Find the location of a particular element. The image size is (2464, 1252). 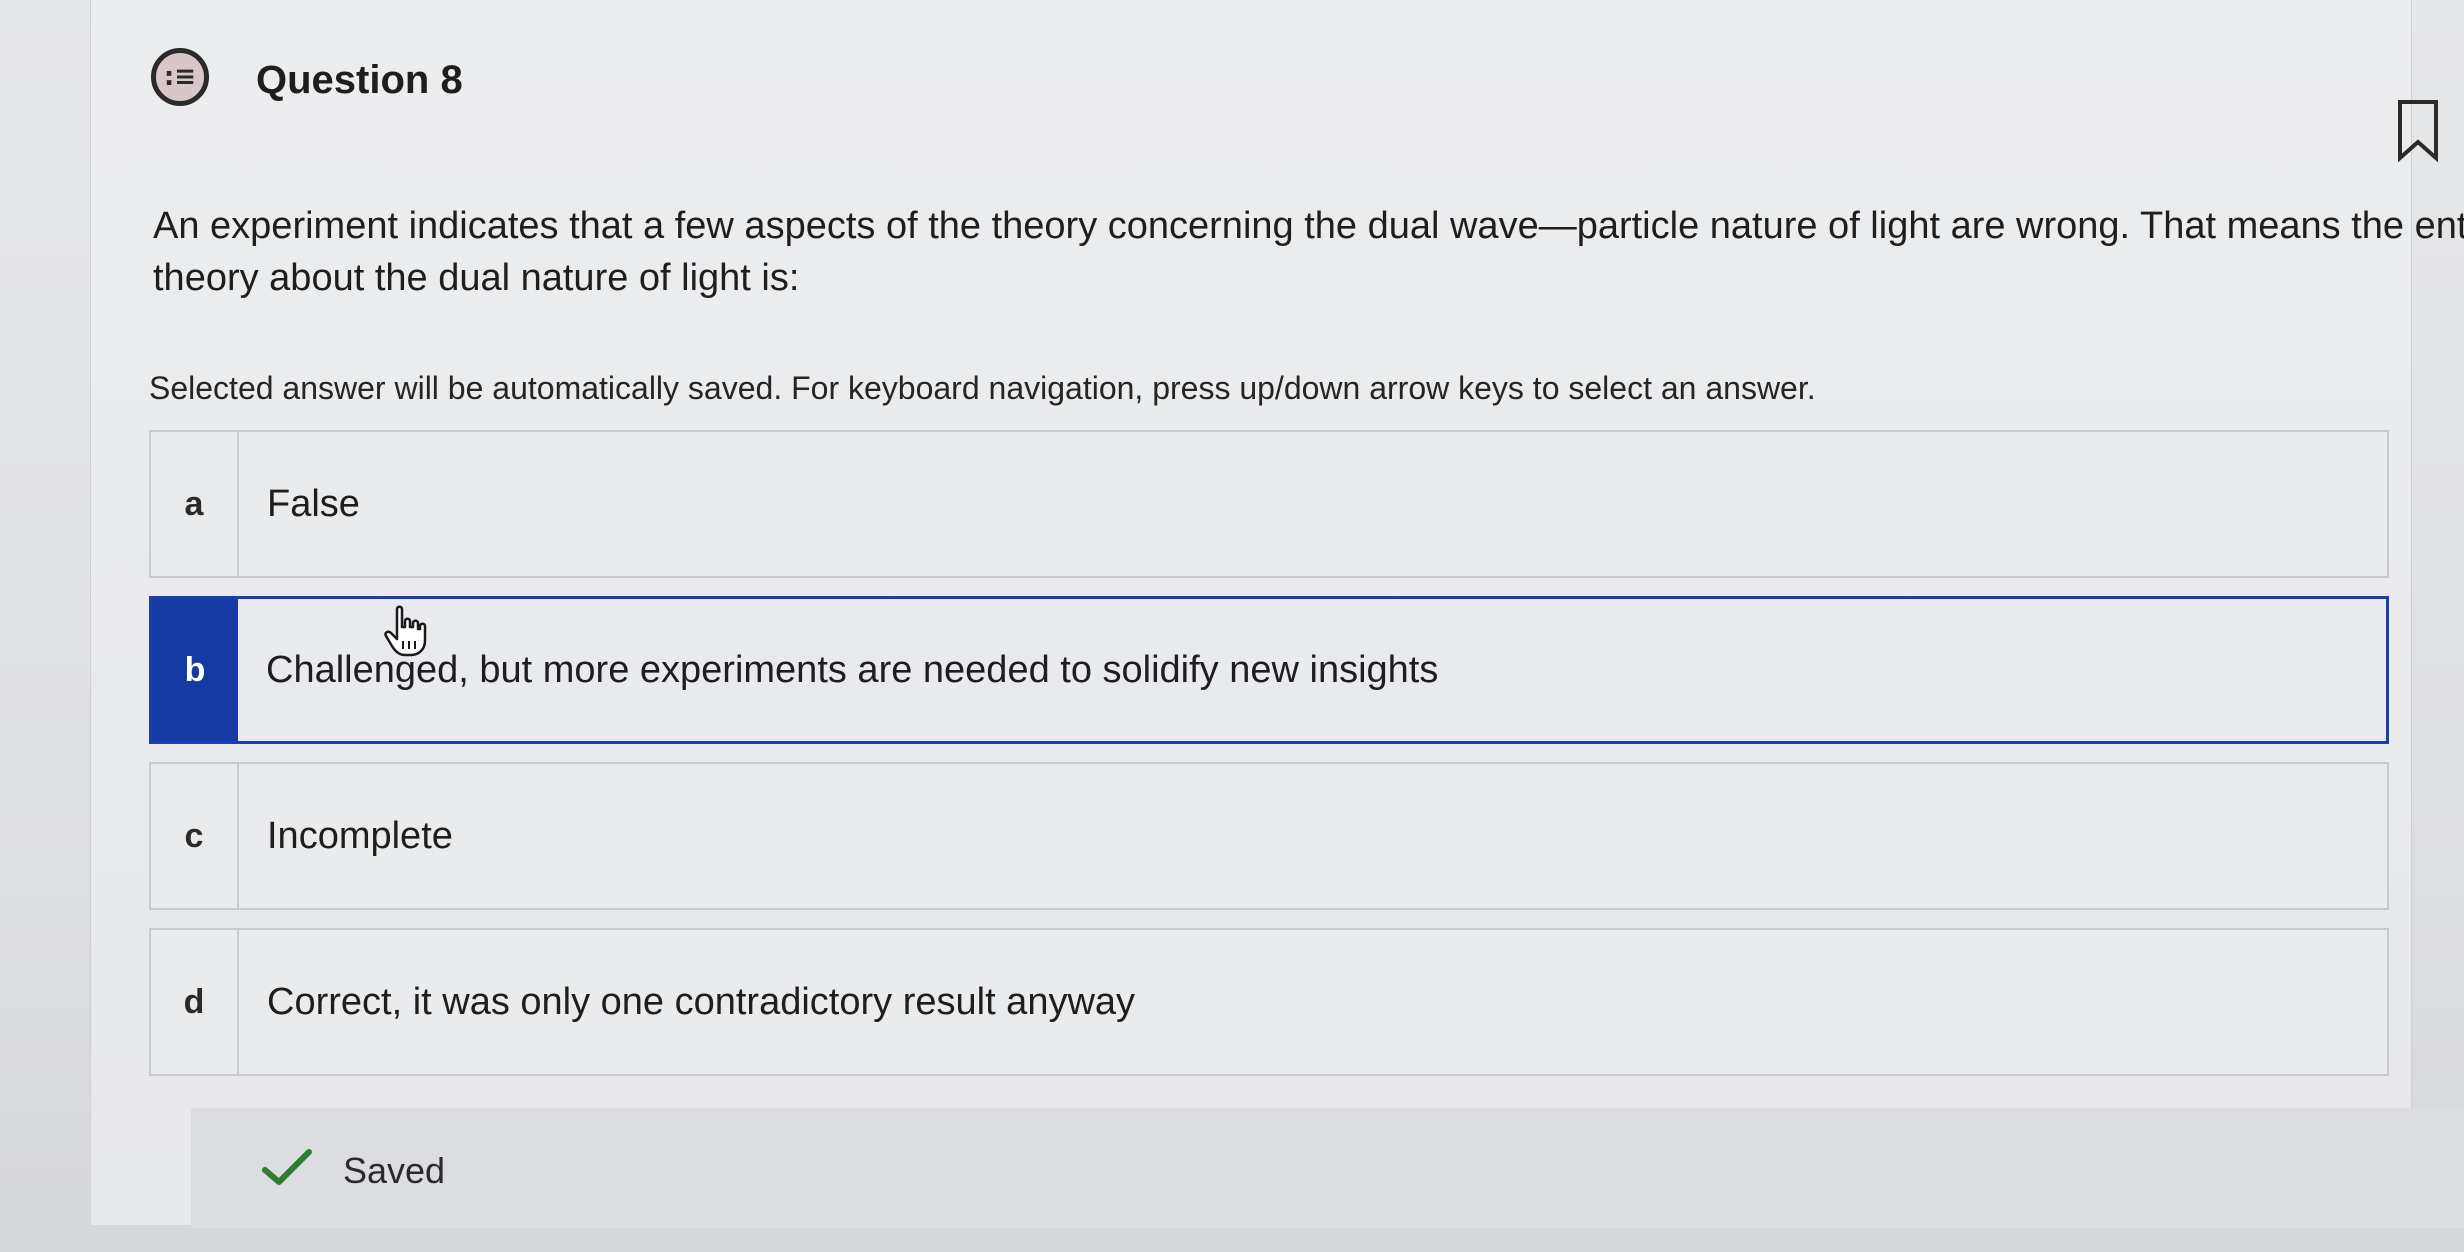

option-letter: b is located at coordinates (195, 670).